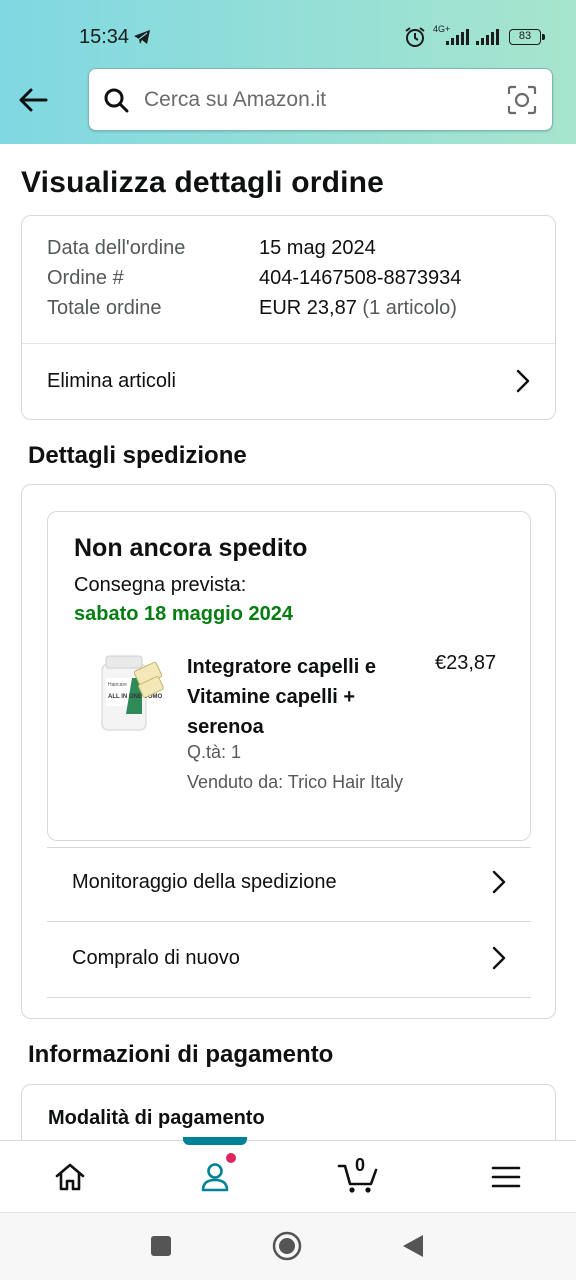  I want to click on nav-account, so click(215, 1177).